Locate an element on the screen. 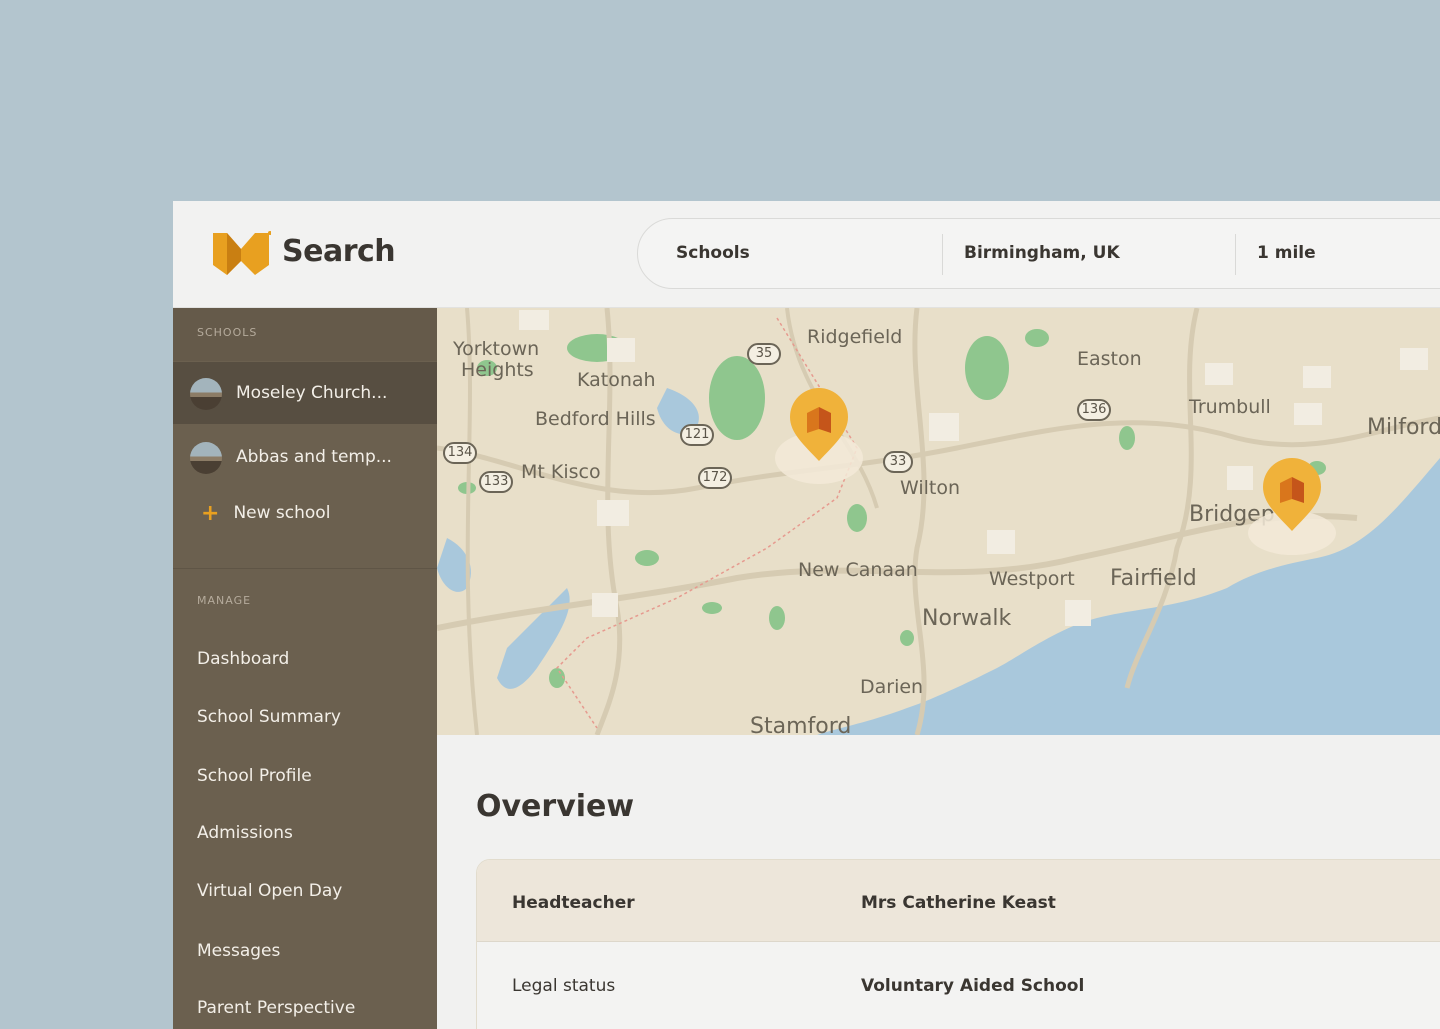 The height and width of the screenshot is (1029, 1440). map-label: Fairfield is located at coordinates (1153, 578).